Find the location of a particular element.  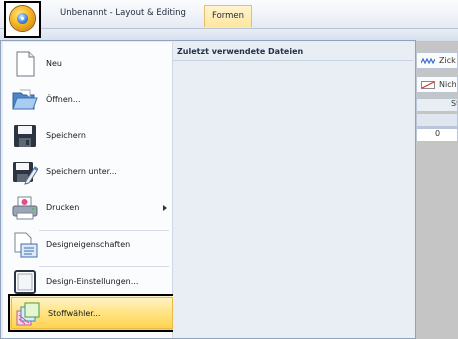

print-icon is located at coordinates (25, 208).